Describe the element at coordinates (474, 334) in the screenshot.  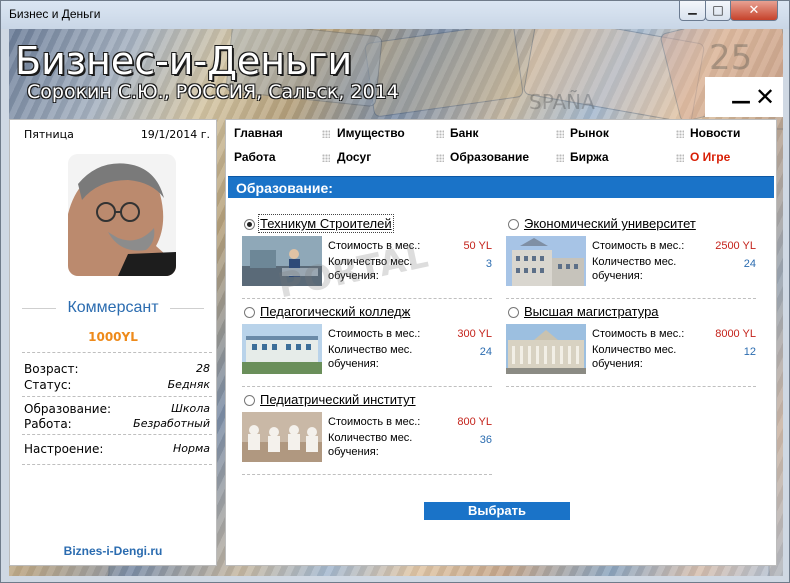
I see `cost-value: 300 YL` at that location.